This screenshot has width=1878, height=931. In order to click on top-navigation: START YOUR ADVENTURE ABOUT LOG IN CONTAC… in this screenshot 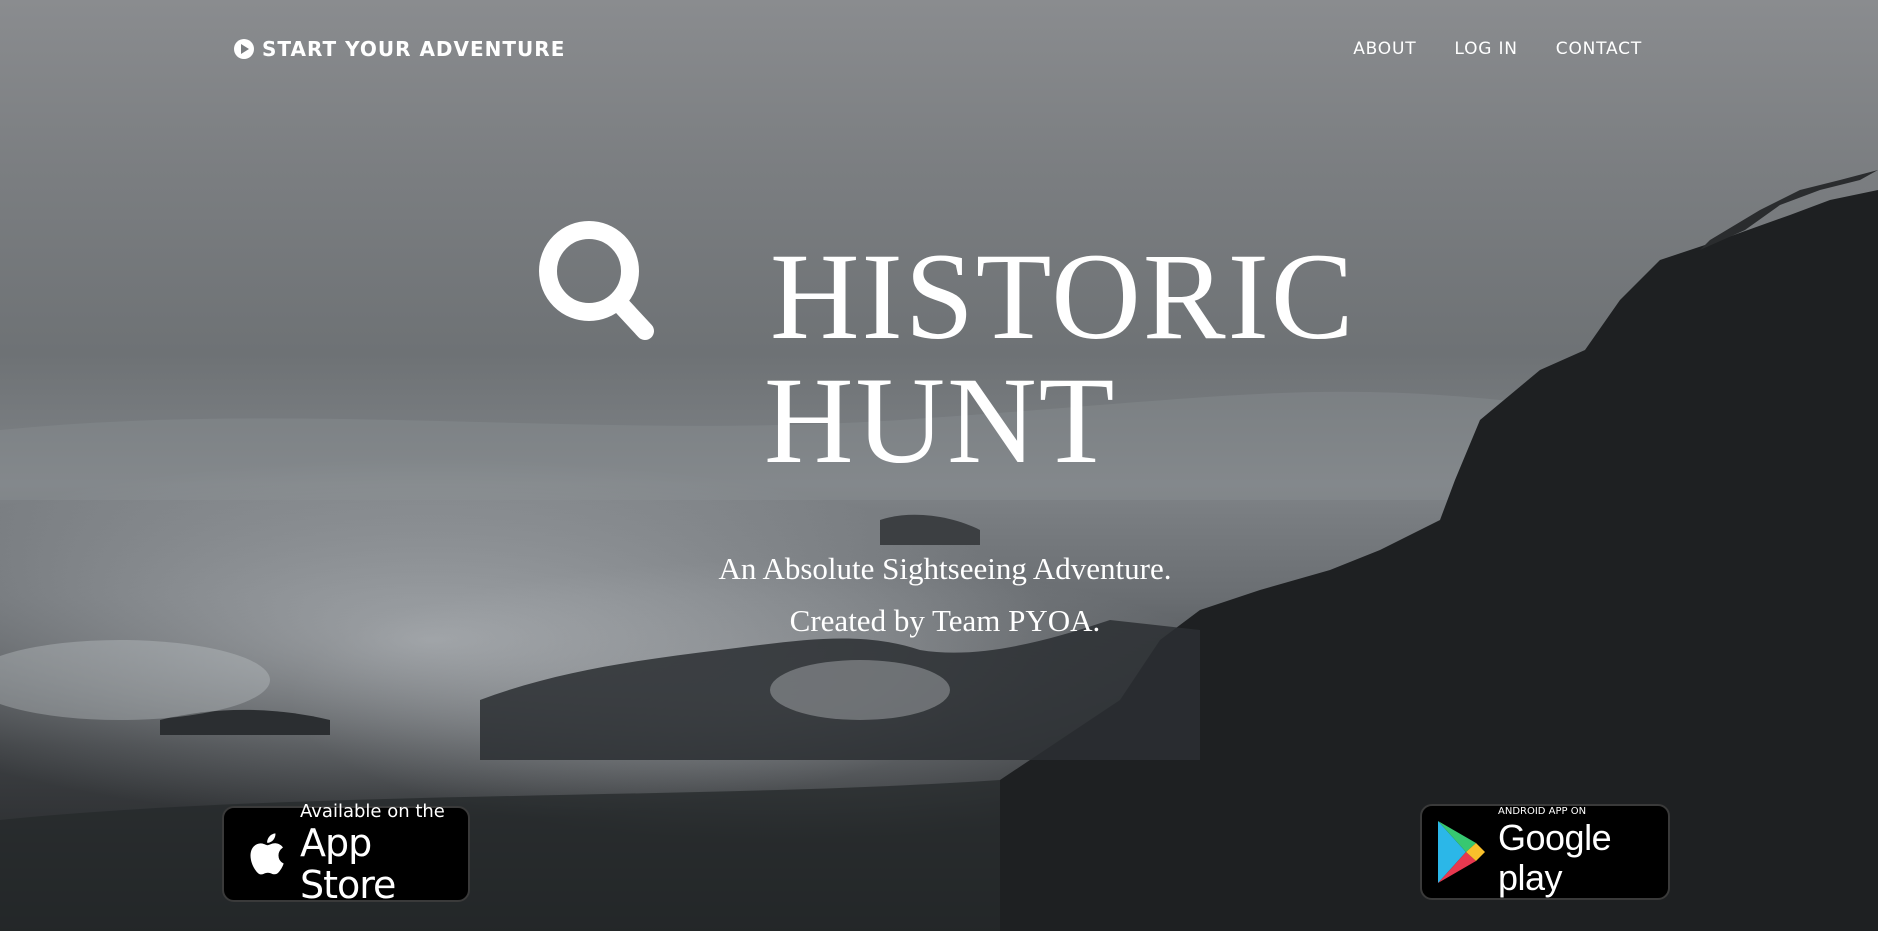, I will do `click(939, 50)`.